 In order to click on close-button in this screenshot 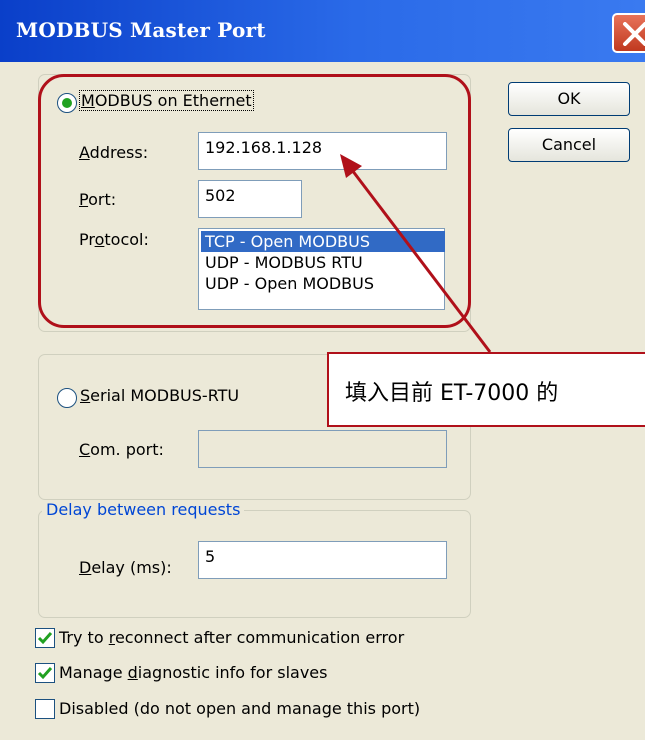, I will do `click(628, 33)`.